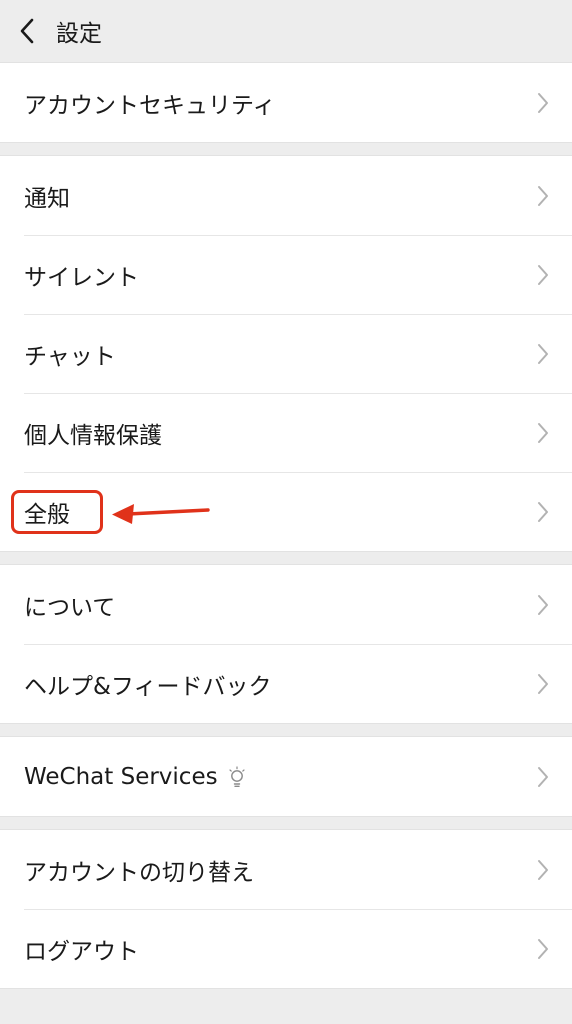  I want to click on settings-item-label: WeChat Services, so click(121, 776).